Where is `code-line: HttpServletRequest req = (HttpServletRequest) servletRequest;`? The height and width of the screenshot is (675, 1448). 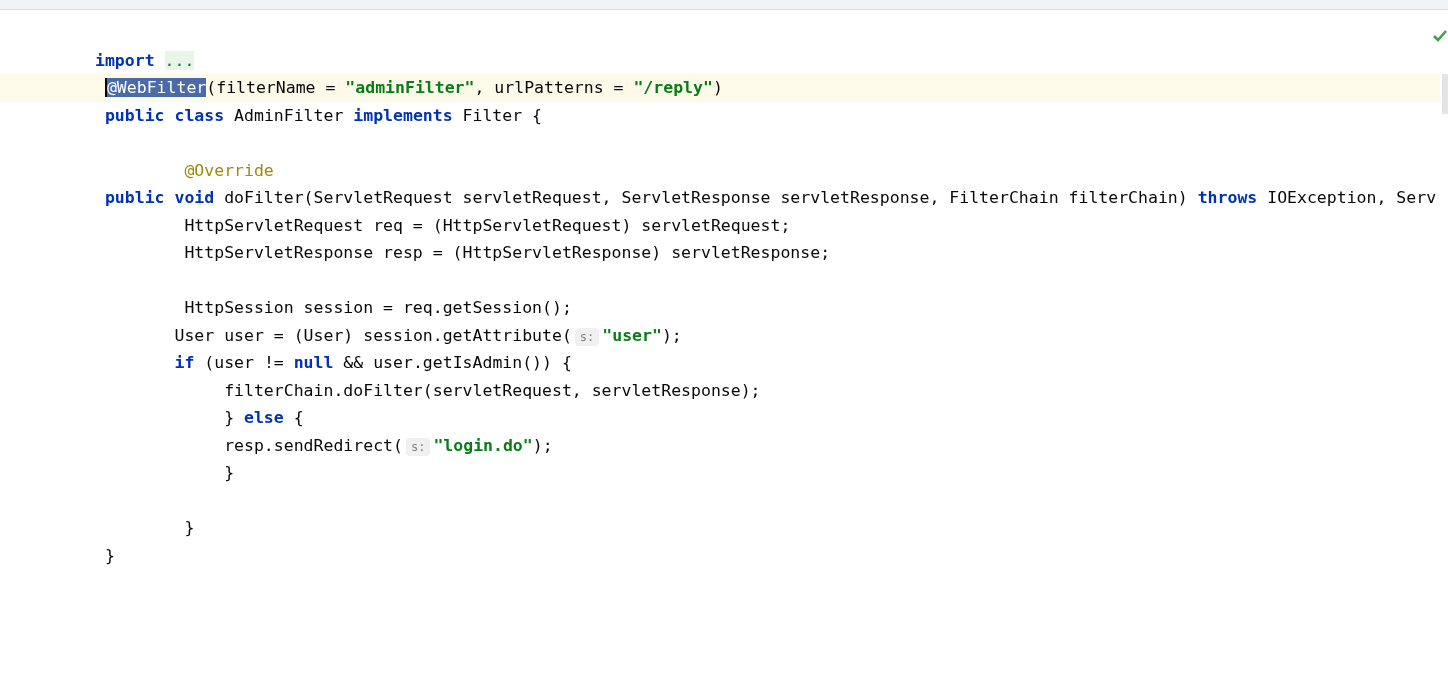
code-line: HttpServletRequest req = (HttpServletRequest) servletRequest; is located at coordinates (487, 225).